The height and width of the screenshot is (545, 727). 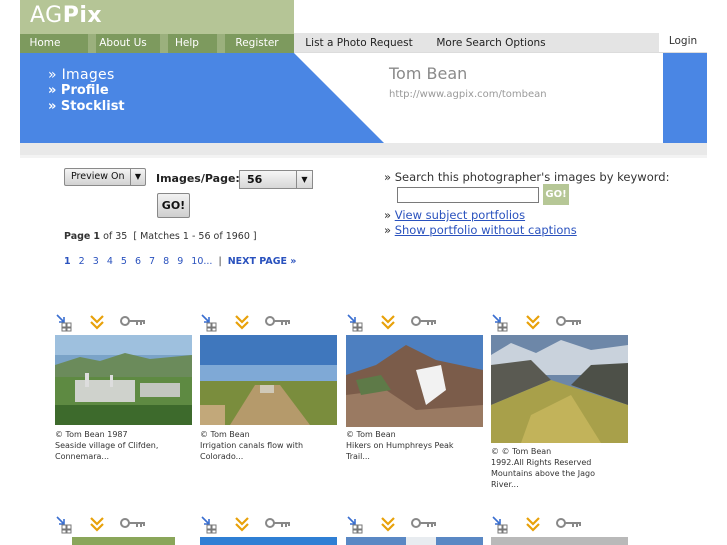 What do you see at coordinates (86, 75) in the screenshot?
I see `sidebar-item-images: » Images` at bounding box center [86, 75].